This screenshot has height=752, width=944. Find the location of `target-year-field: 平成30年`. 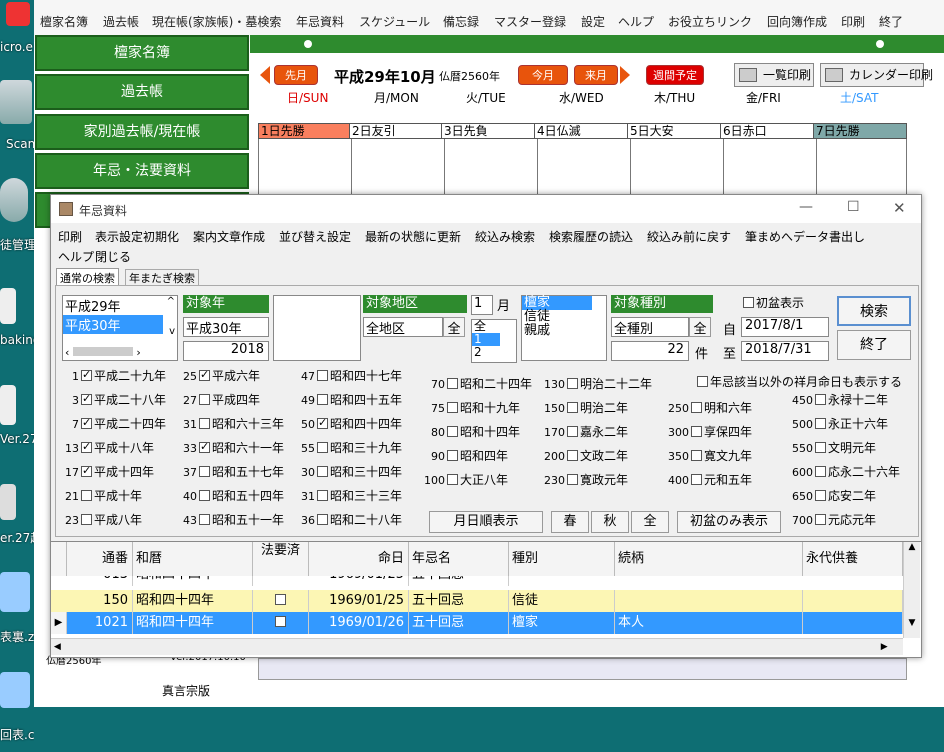

target-year-field: 平成30年 is located at coordinates (226, 327).